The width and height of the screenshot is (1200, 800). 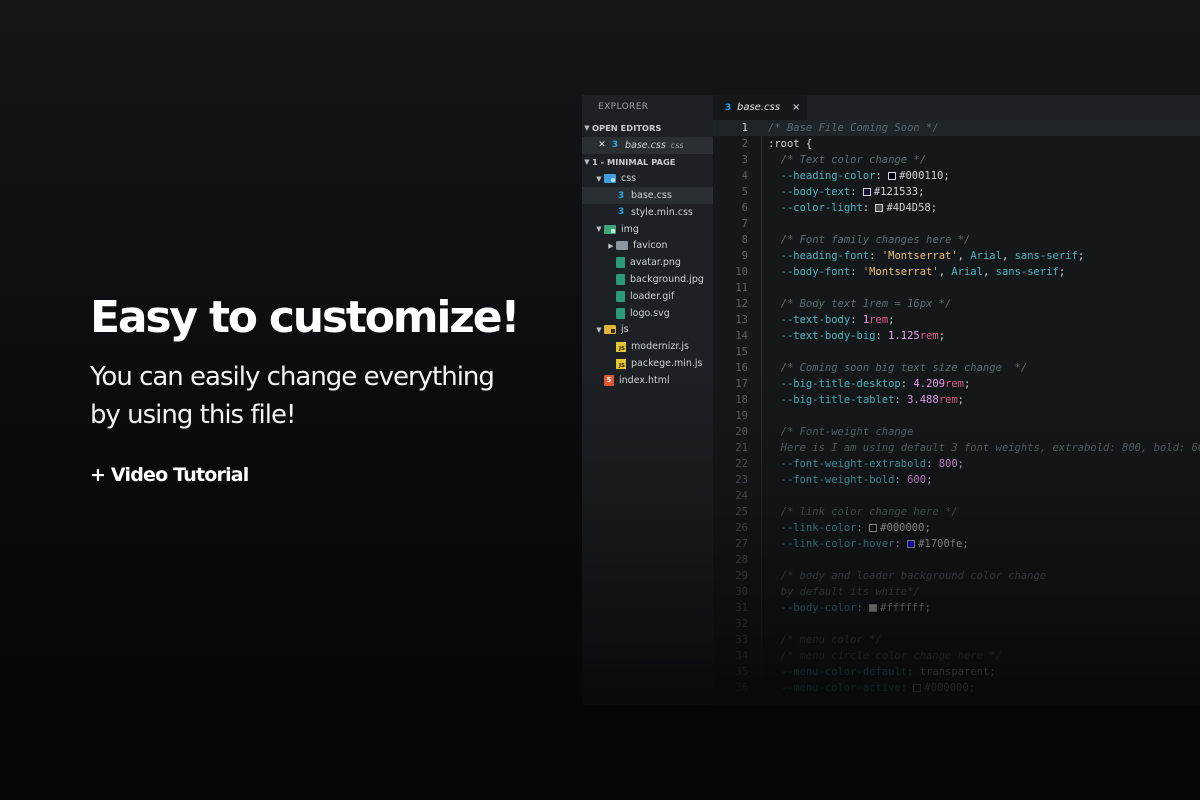 I want to click on tree-folder: ▼ css, so click(x=647, y=178).